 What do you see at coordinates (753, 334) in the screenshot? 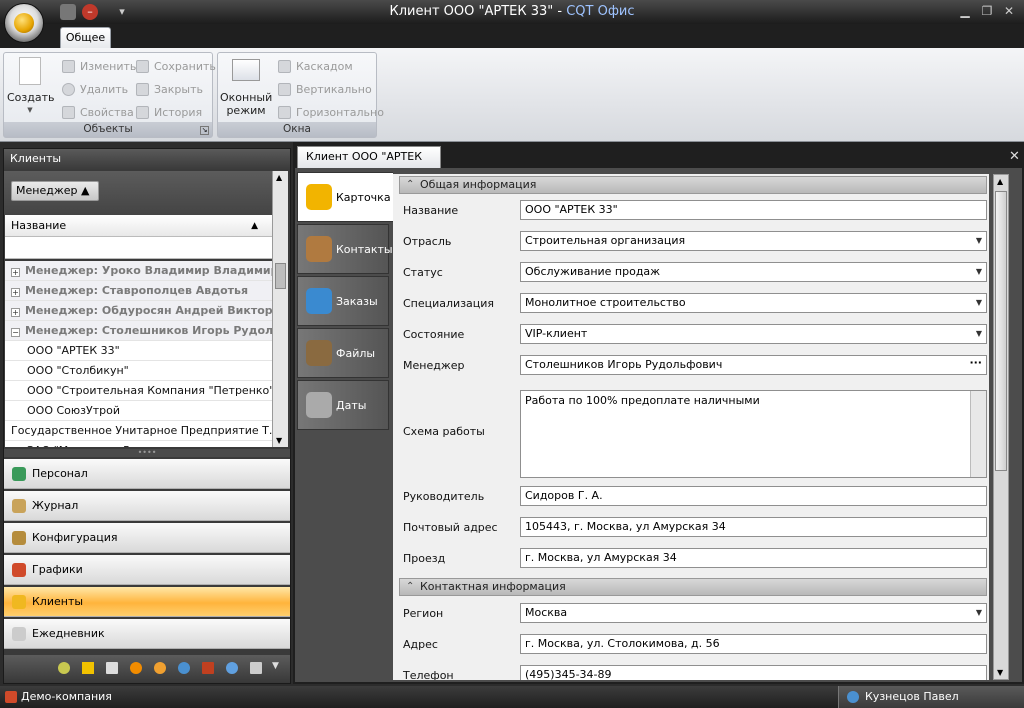
I see `state-select: VIP-клиент ▼` at bounding box center [753, 334].